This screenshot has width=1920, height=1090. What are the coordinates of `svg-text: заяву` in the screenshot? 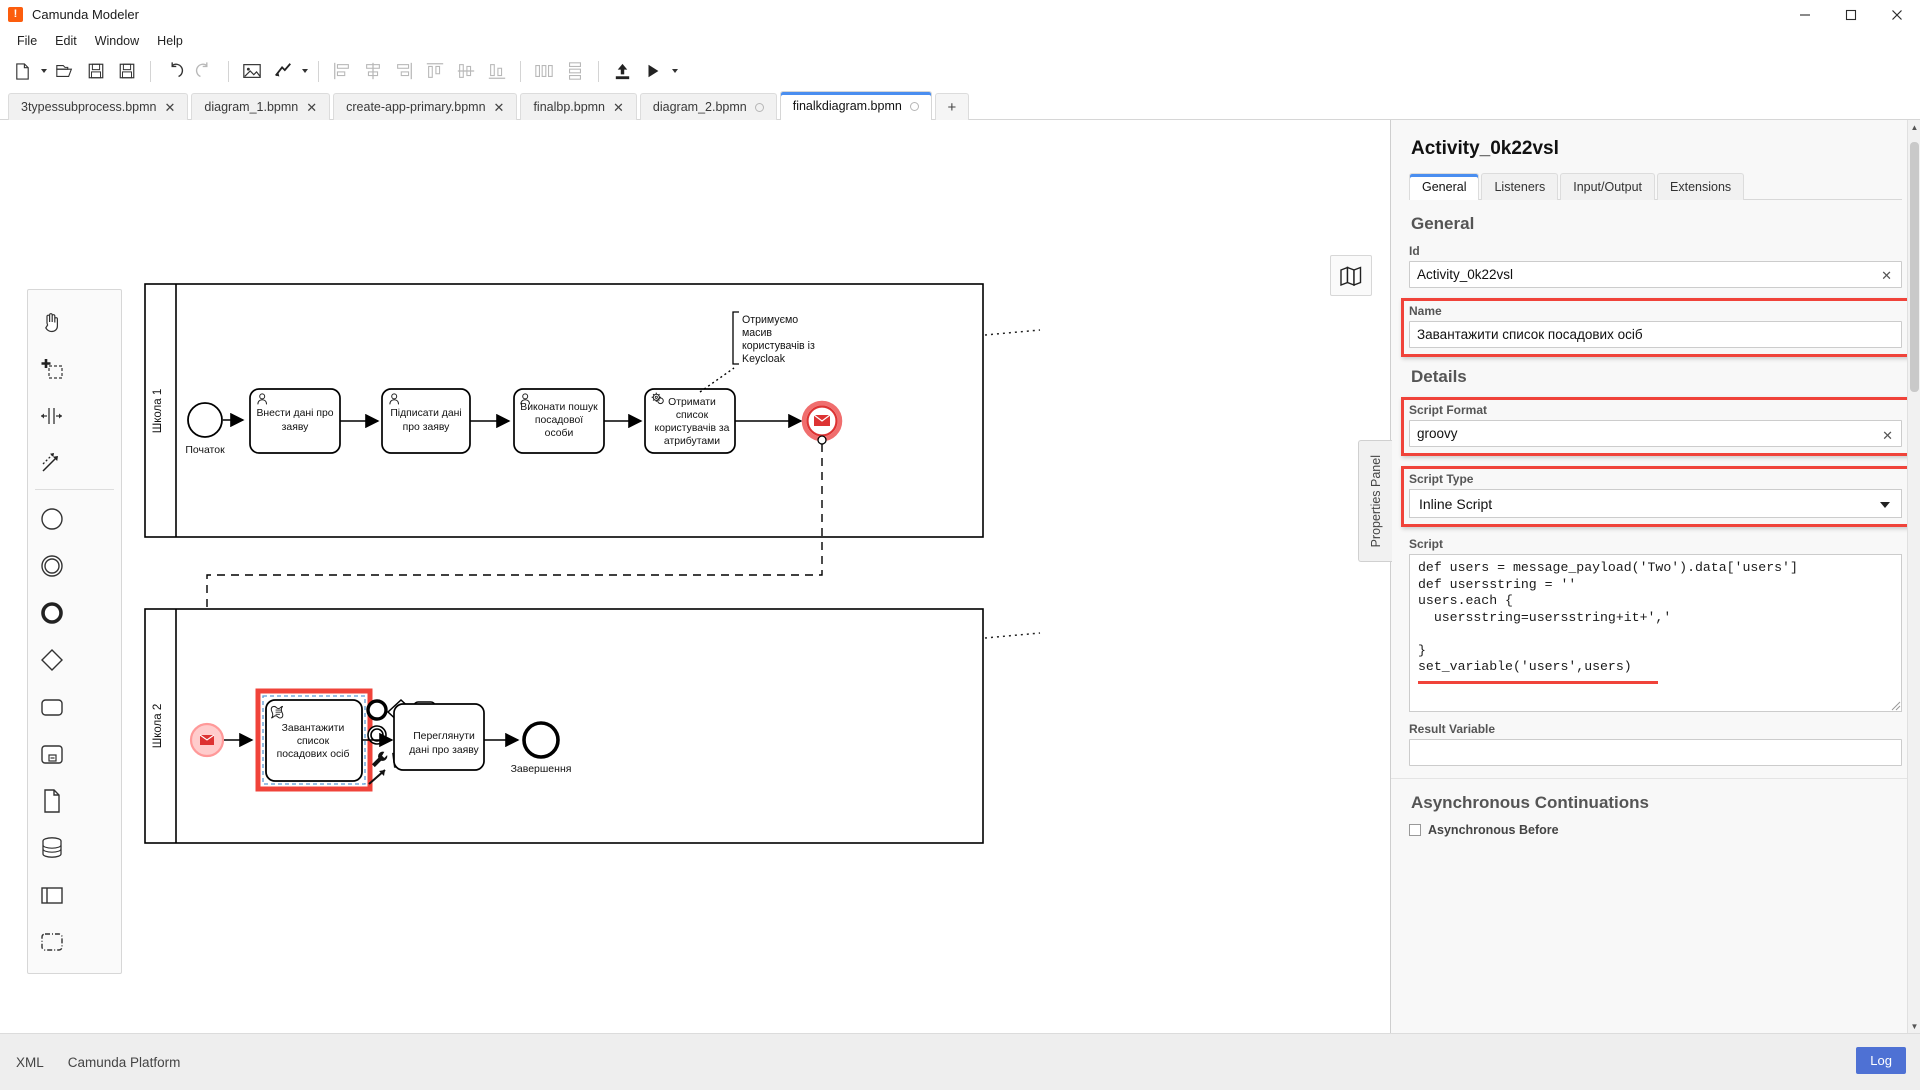 It's located at (295, 427).